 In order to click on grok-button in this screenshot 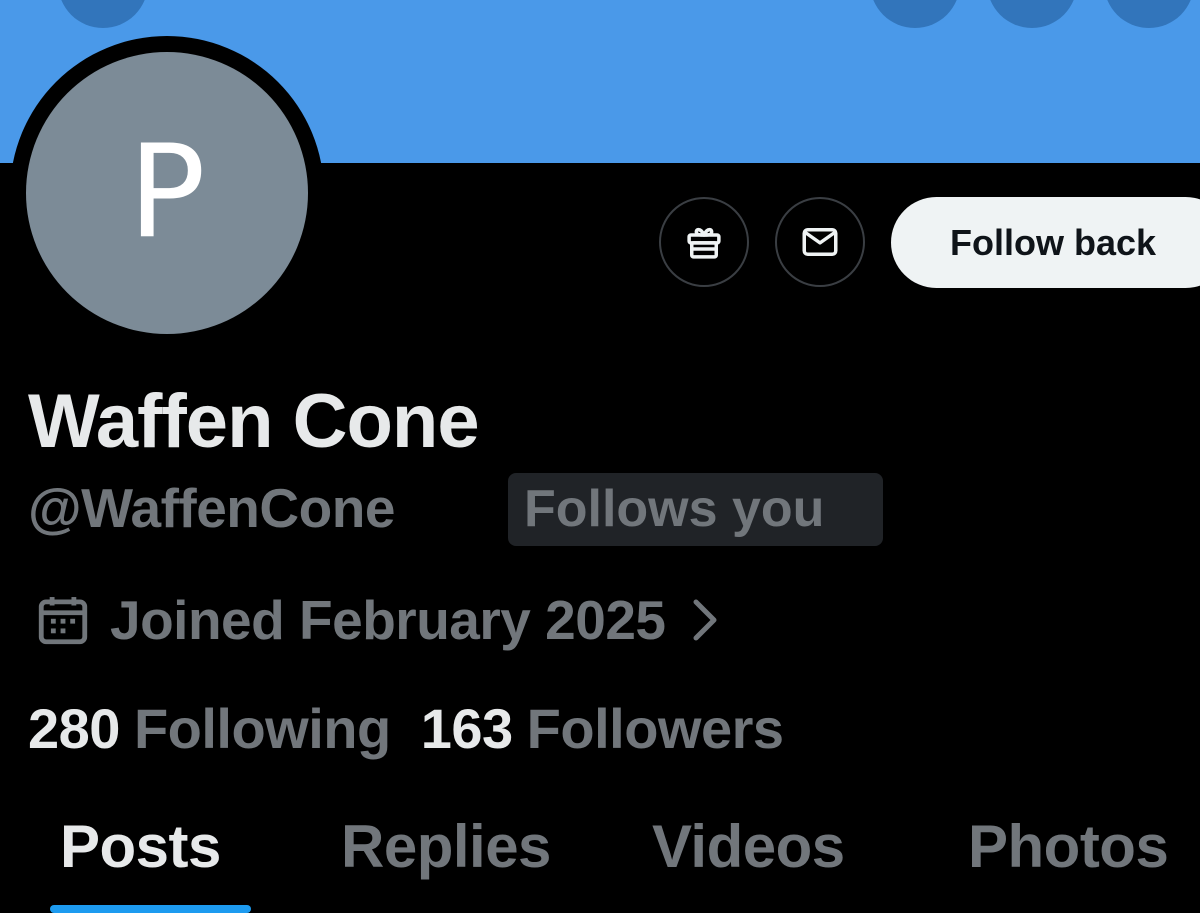, I will do `click(915, 14)`.